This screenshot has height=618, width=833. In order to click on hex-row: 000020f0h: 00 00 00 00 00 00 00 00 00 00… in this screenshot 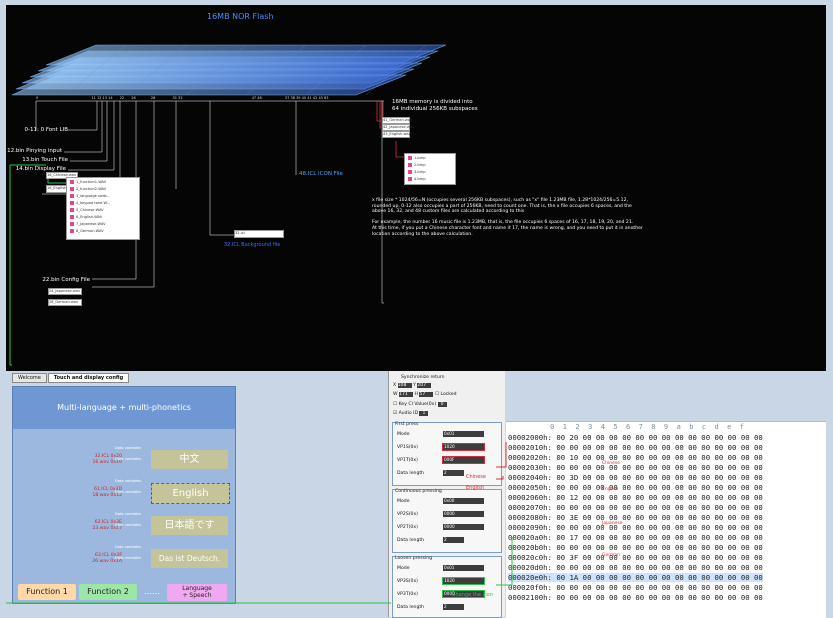, I will do `click(635, 587)`.